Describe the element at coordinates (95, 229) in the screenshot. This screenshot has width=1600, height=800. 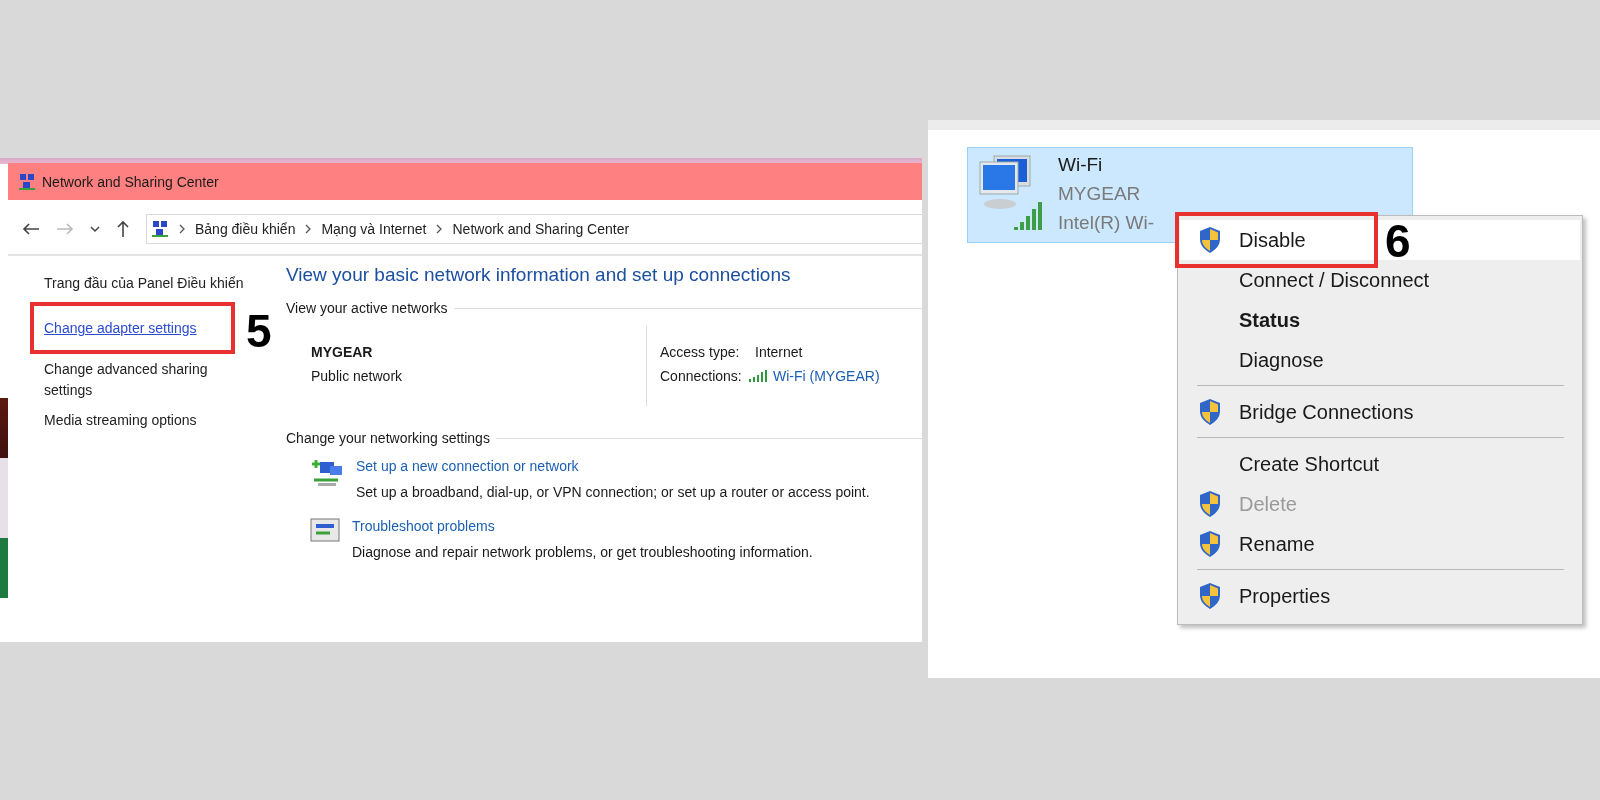
I see `chevron-down-icon` at that location.